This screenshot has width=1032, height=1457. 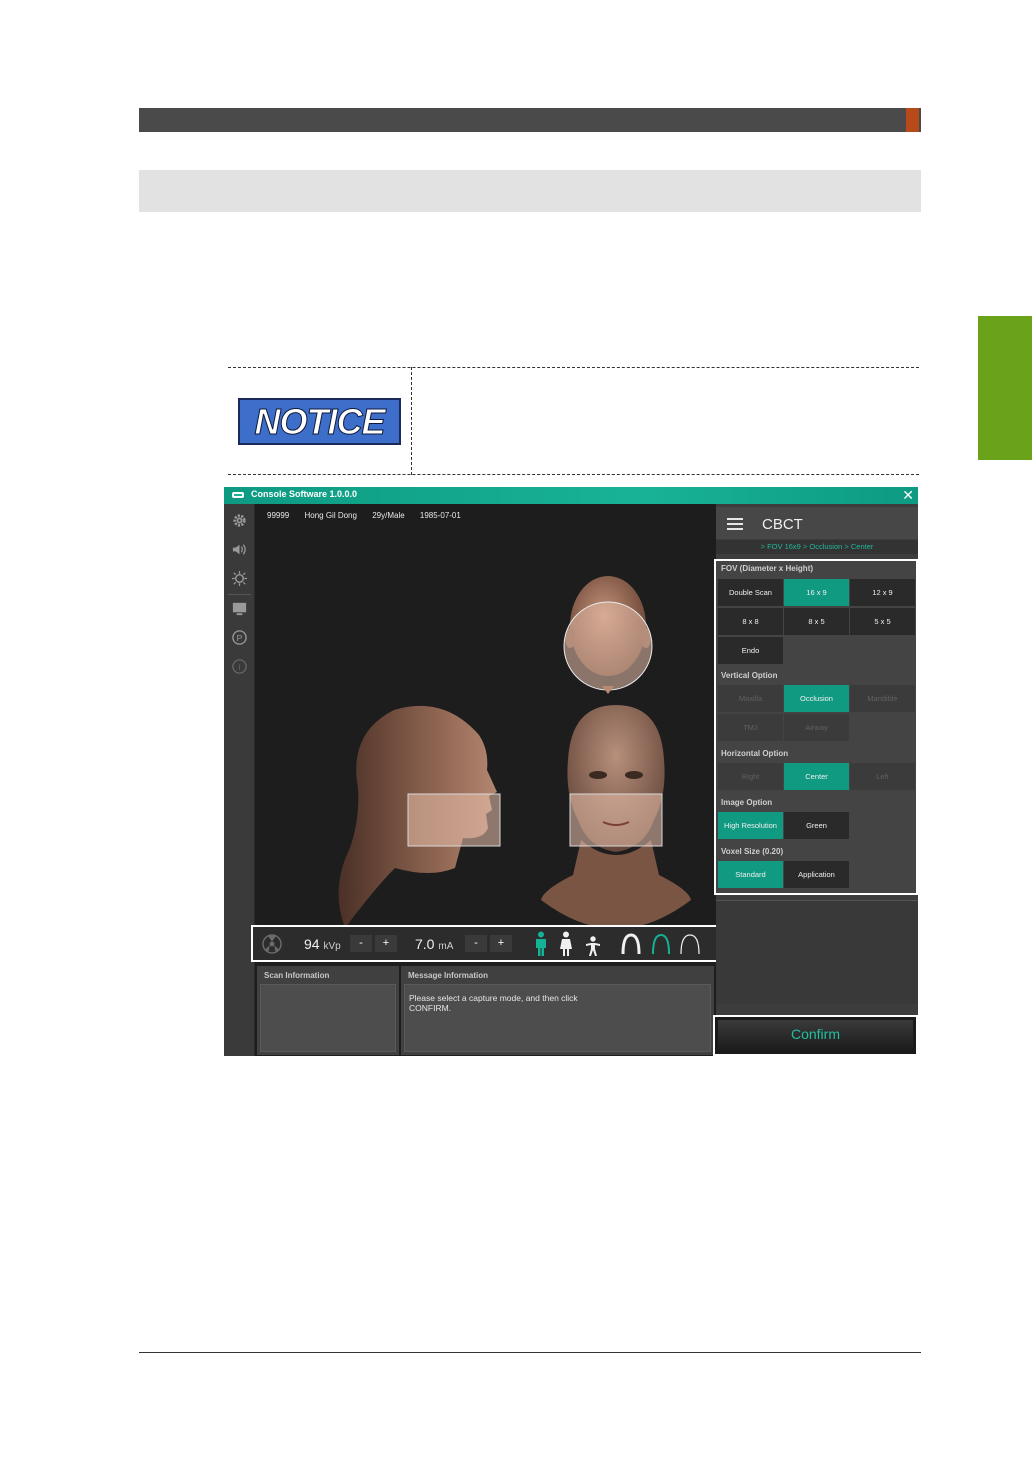 What do you see at coordinates (530, 191) in the screenshot?
I see `section-heading-band` at bounding box center [530, 191].